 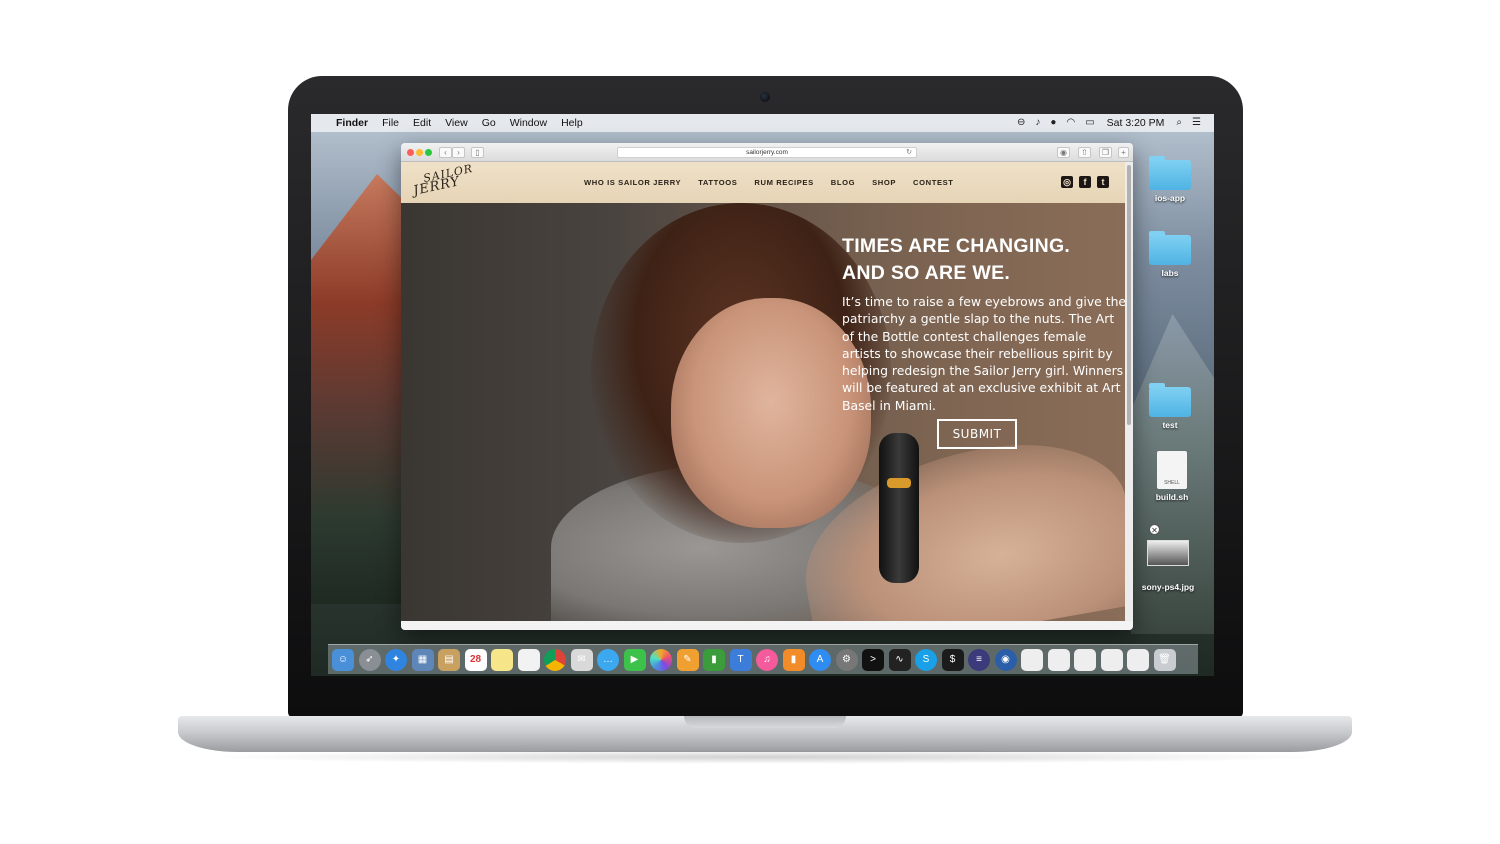 What do you see at coordinates (740, 659) in the screenshot?
I see `keynote-icon: T` at bounding box center [740, 659].